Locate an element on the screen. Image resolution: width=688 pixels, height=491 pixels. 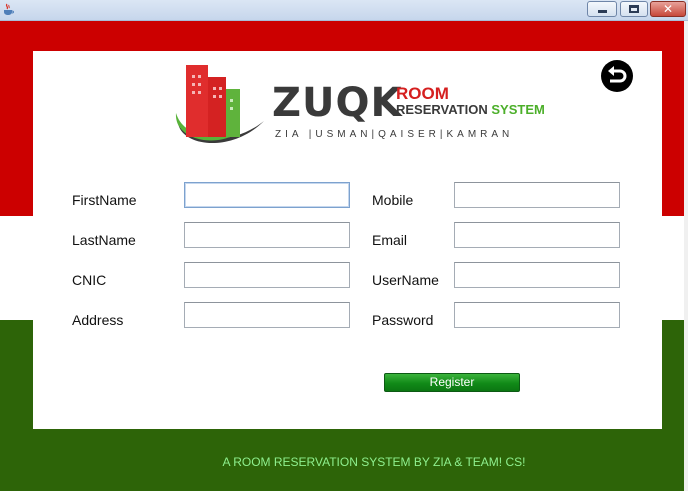
username-input is located at coordinates (537, 275).